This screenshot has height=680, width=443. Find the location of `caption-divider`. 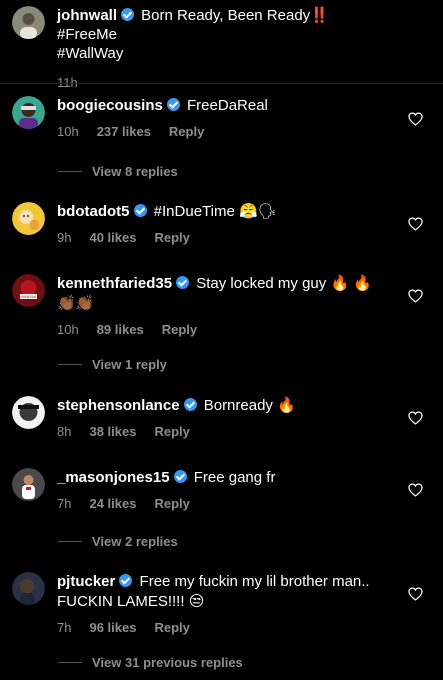

caption-divider is located at coordinates (221, 83).